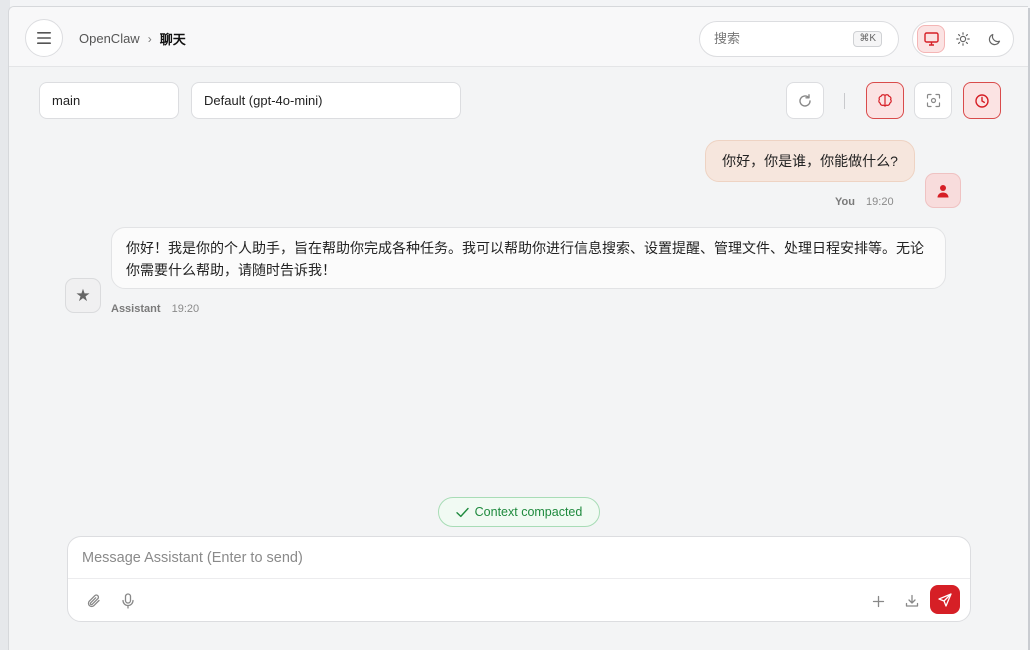 Image resolution: width=1030 pixels, height=650 pixels. Describe the element at coordinates (528, 512) in the screenshot. I see `context-compacted-label: Context compacted` at that location.